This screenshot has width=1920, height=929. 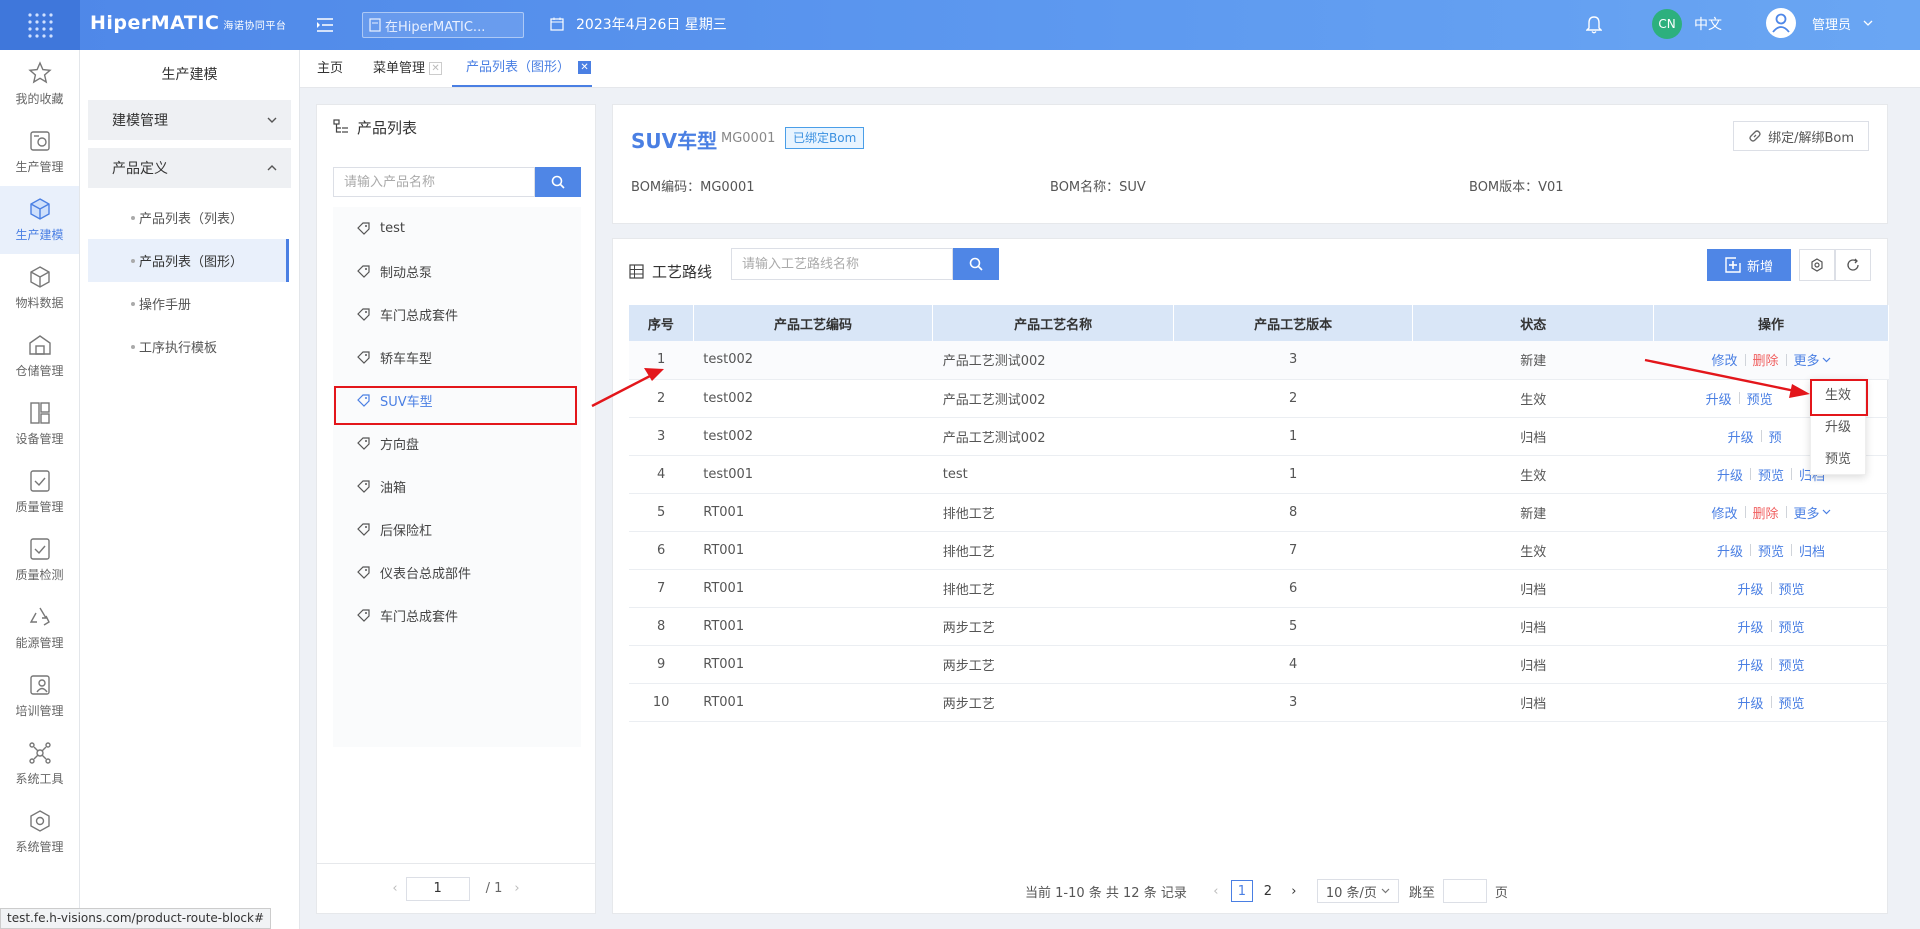 What do you see at coordinates (188, 260) in the screenshot?
I see `submenu-item-product-graph: 产品列表（图形）` at bounding box center [188, 260].